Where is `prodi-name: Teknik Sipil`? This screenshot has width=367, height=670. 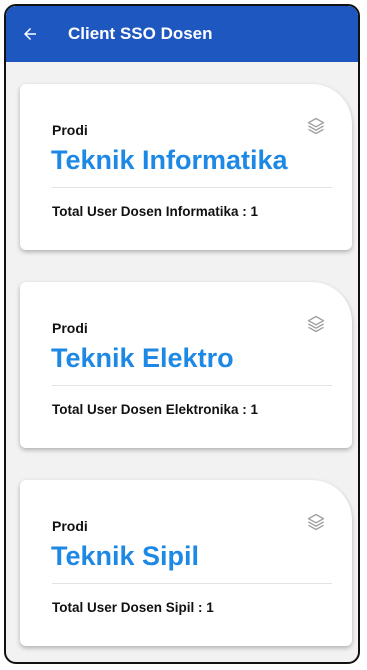 prodi-name: Teknik Sipil is located at coordinates (125, 556).